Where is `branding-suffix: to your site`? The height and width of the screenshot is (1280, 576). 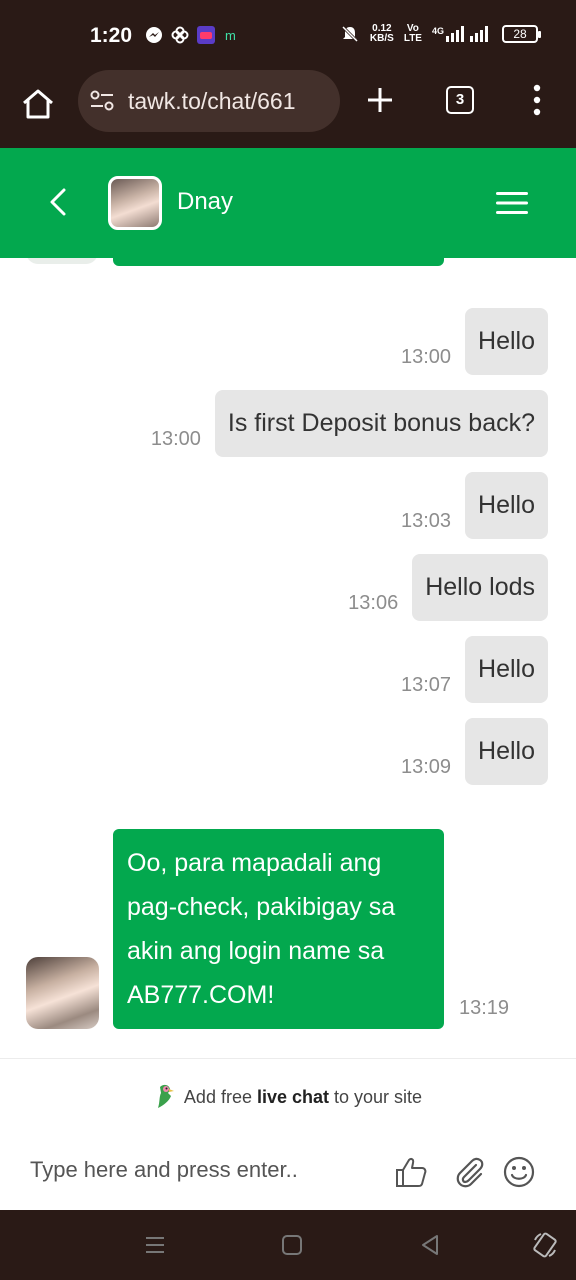
branding-suffix: to your site is located at coordinates (376, 1097).